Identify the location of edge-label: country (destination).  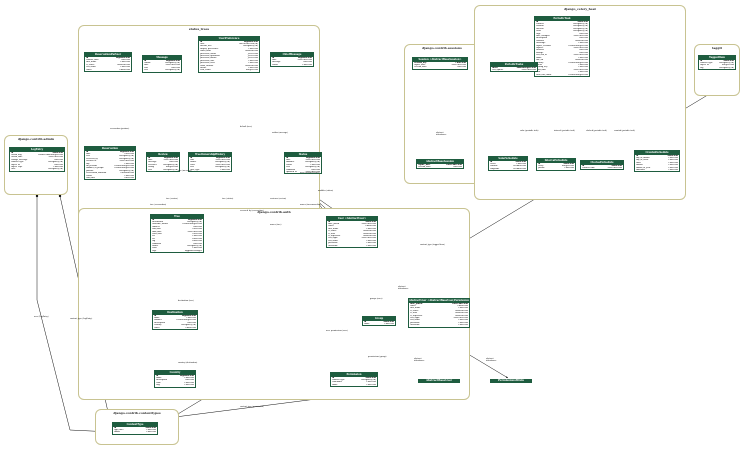
(188, 363).